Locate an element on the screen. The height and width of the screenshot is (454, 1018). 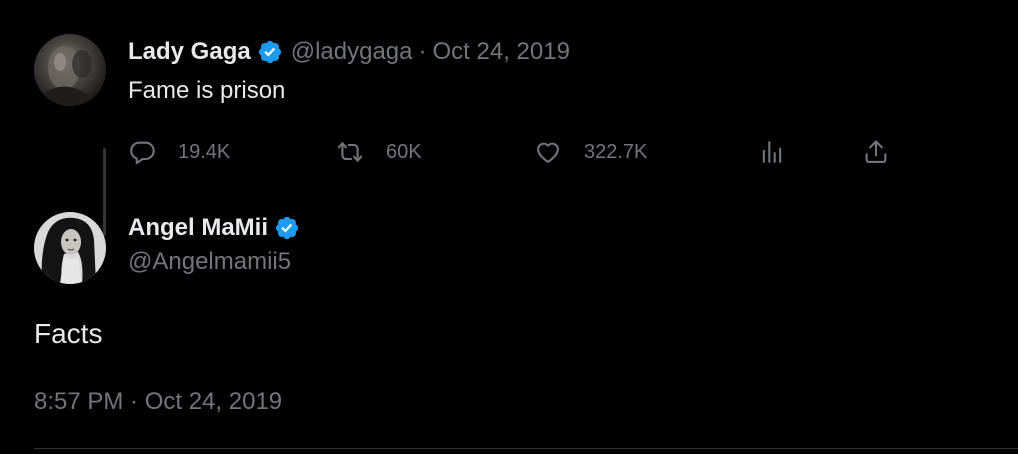
tweet-actions: 19.4K 60K 322.7K is located at coordinates (518, 152).